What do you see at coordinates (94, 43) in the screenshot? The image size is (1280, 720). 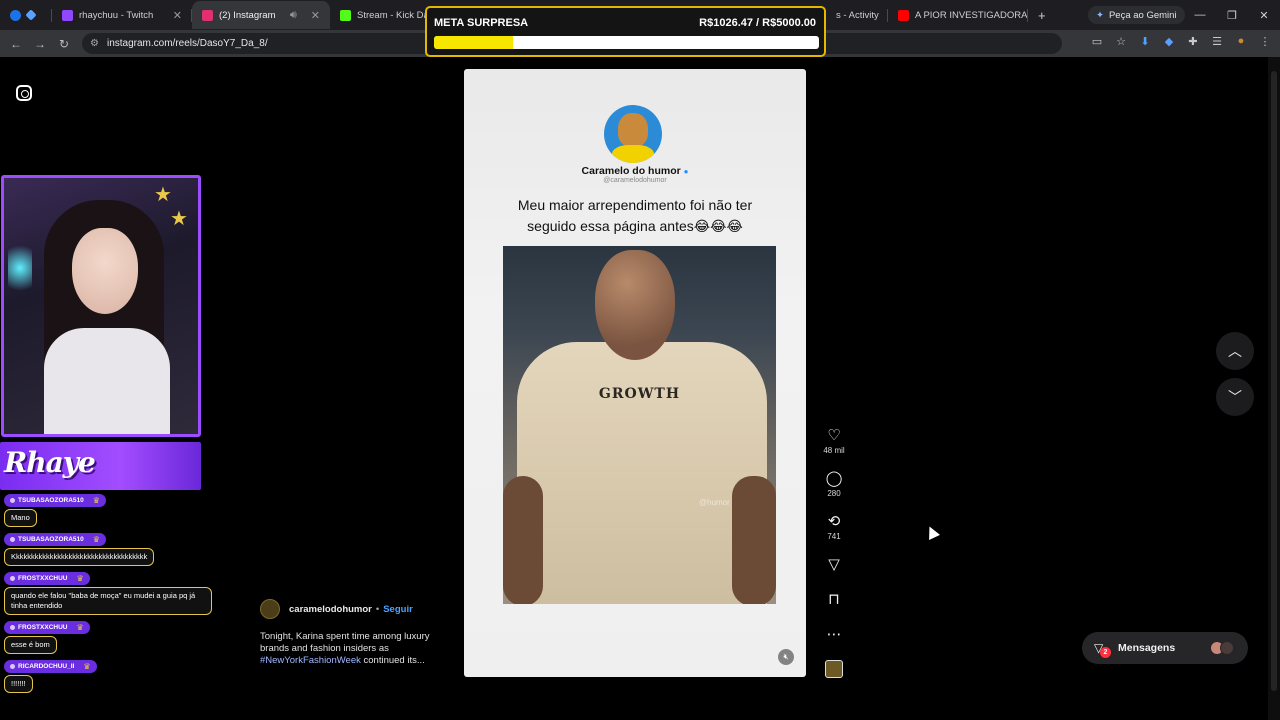 I see `site-info-icon: ⚙` at bounding box center [94, 43].